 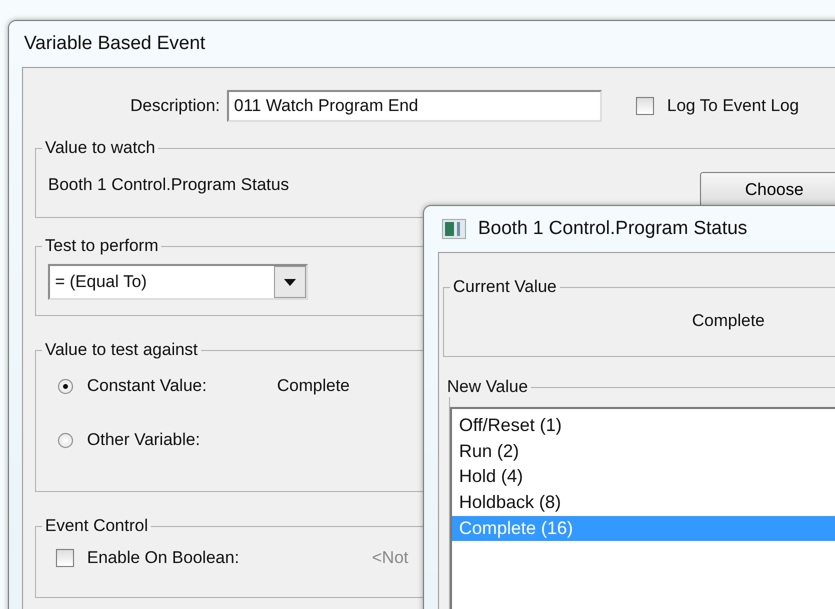 What do you see at coordinates (390, 558) in the screenshot?
I see `boolean-value: <Not` at bounding box center [390, 558].